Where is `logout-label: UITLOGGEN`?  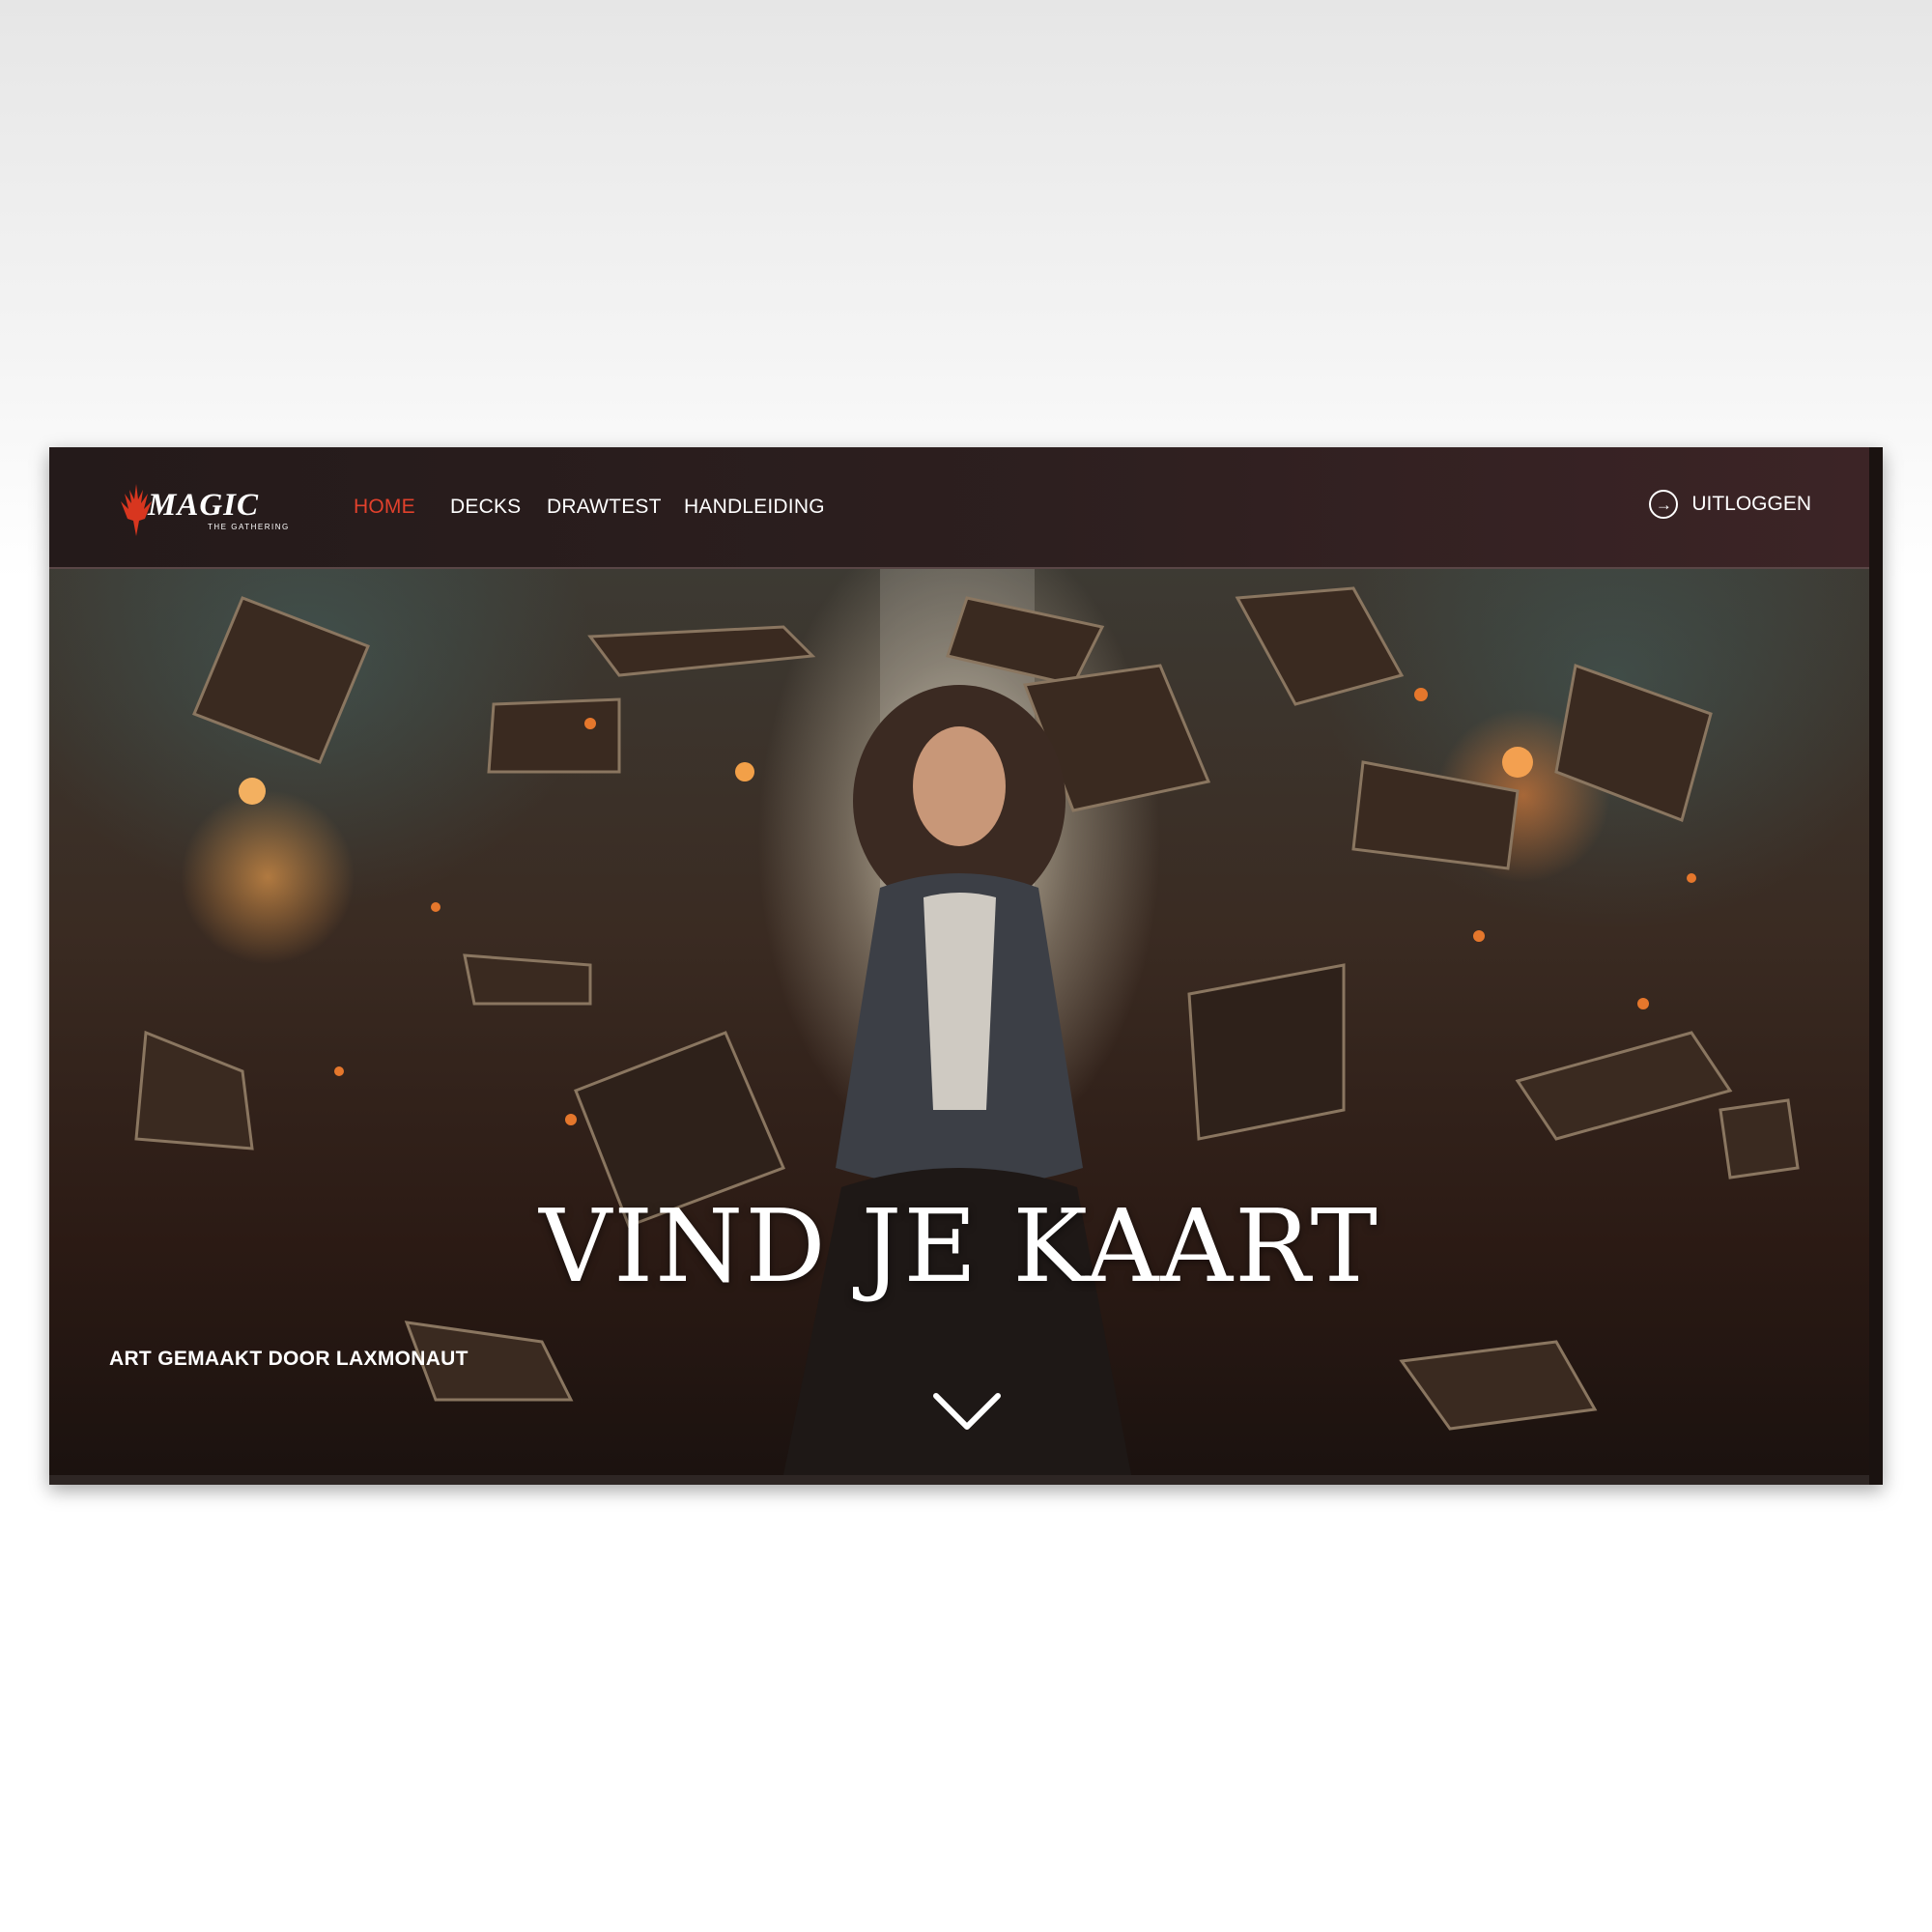 logout-label: UITLOGGEN is located at coordinates (1751, 504).